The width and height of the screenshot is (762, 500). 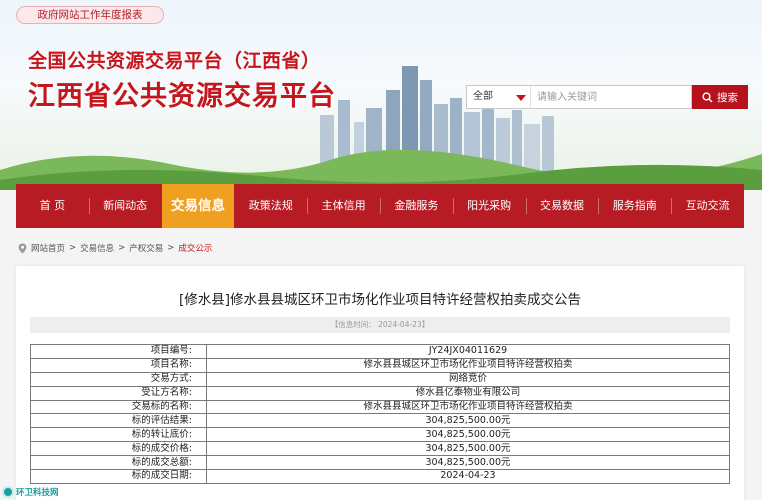 What do you see at coordinates (380, 325) in the screenshot?
I see `article-info-bar: 【信息时间： 2024-04-23】` at bounding box center [380, 325].